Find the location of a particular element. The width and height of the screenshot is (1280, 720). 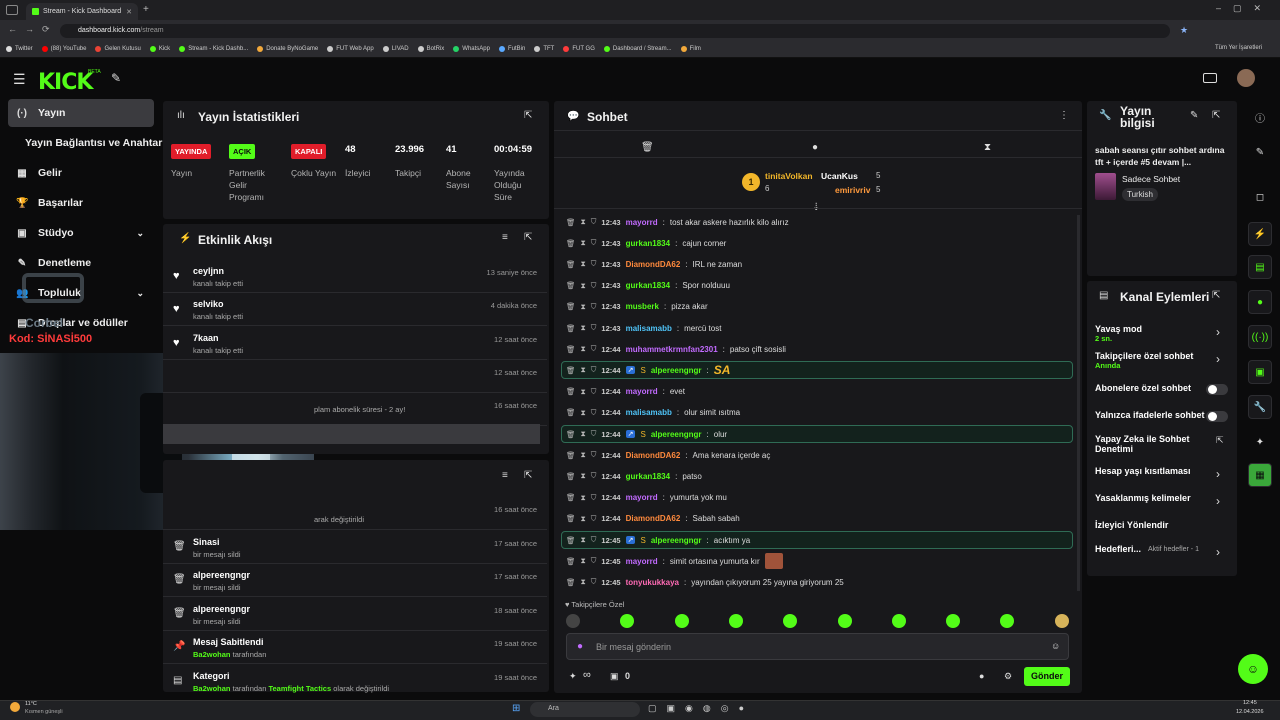

info-icon: ⓘ is located at coordinates (1260, 117).